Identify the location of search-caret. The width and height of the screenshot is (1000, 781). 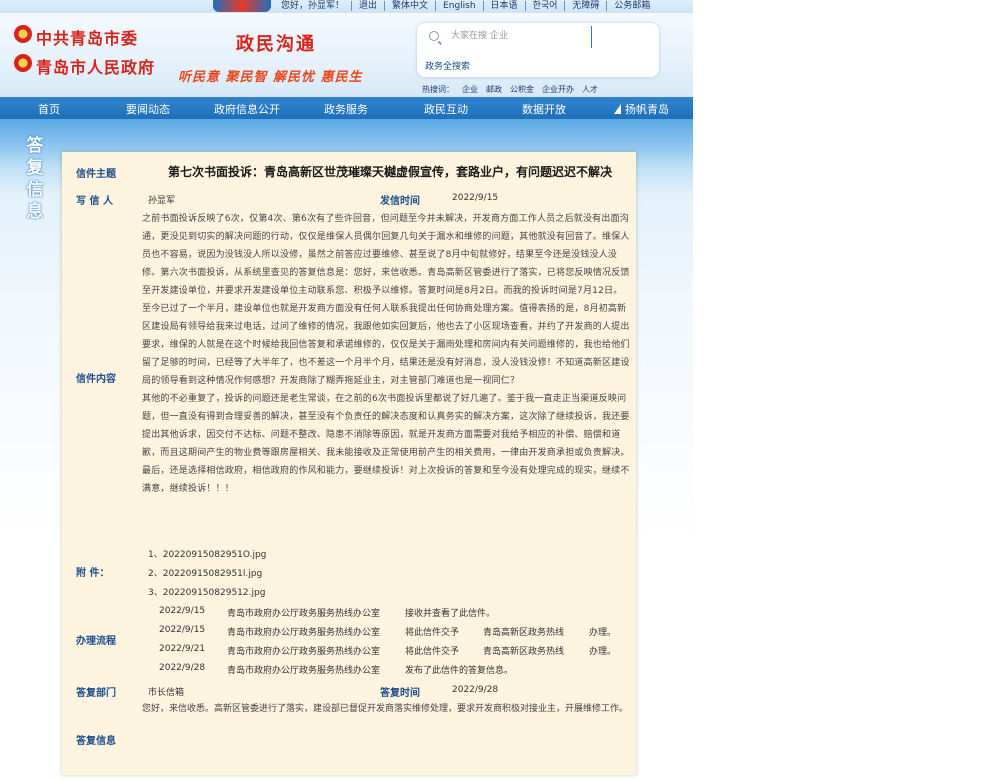
(591, 37).